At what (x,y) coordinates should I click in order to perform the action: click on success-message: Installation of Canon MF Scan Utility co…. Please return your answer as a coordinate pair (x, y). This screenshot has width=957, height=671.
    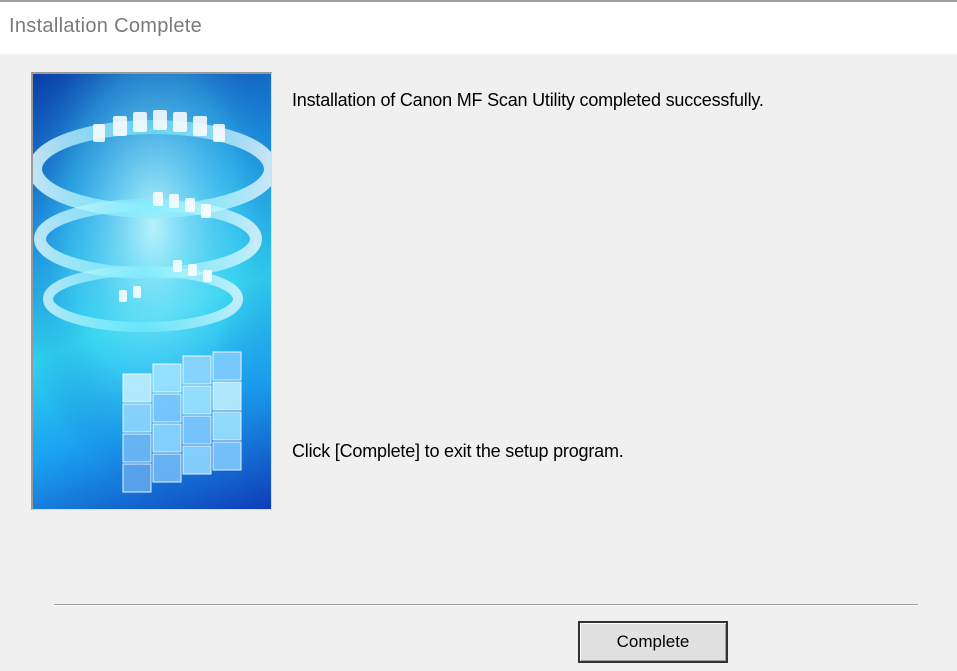
    Looking at the image, I should click on (528, 100).